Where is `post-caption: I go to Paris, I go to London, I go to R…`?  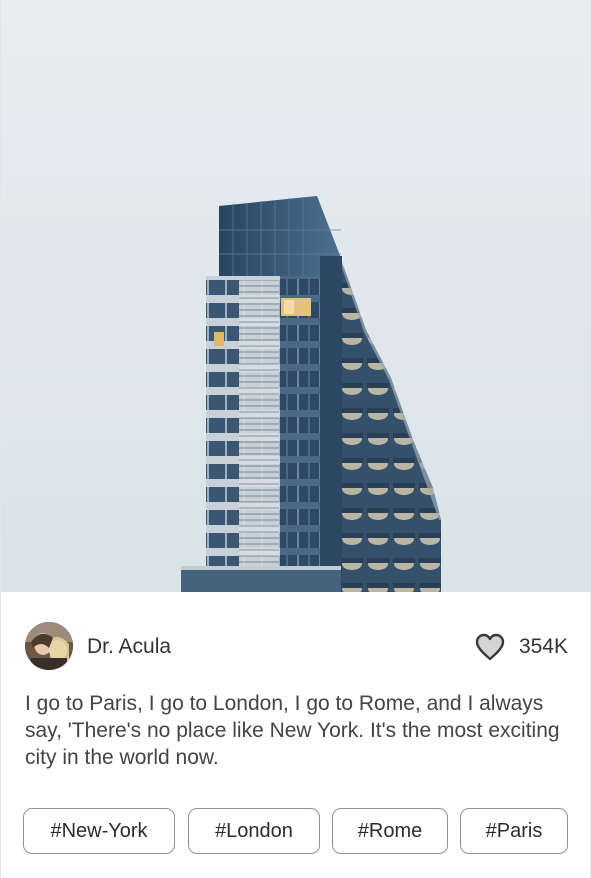 post-caption: I go to Paris, I go to London, I go to R… is located at coordinates (292, 730).